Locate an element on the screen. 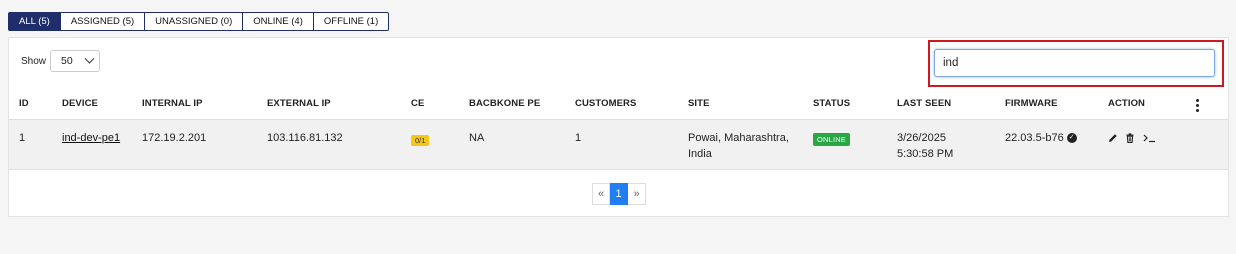  trash-icon is located at coordinates (1130, 138).